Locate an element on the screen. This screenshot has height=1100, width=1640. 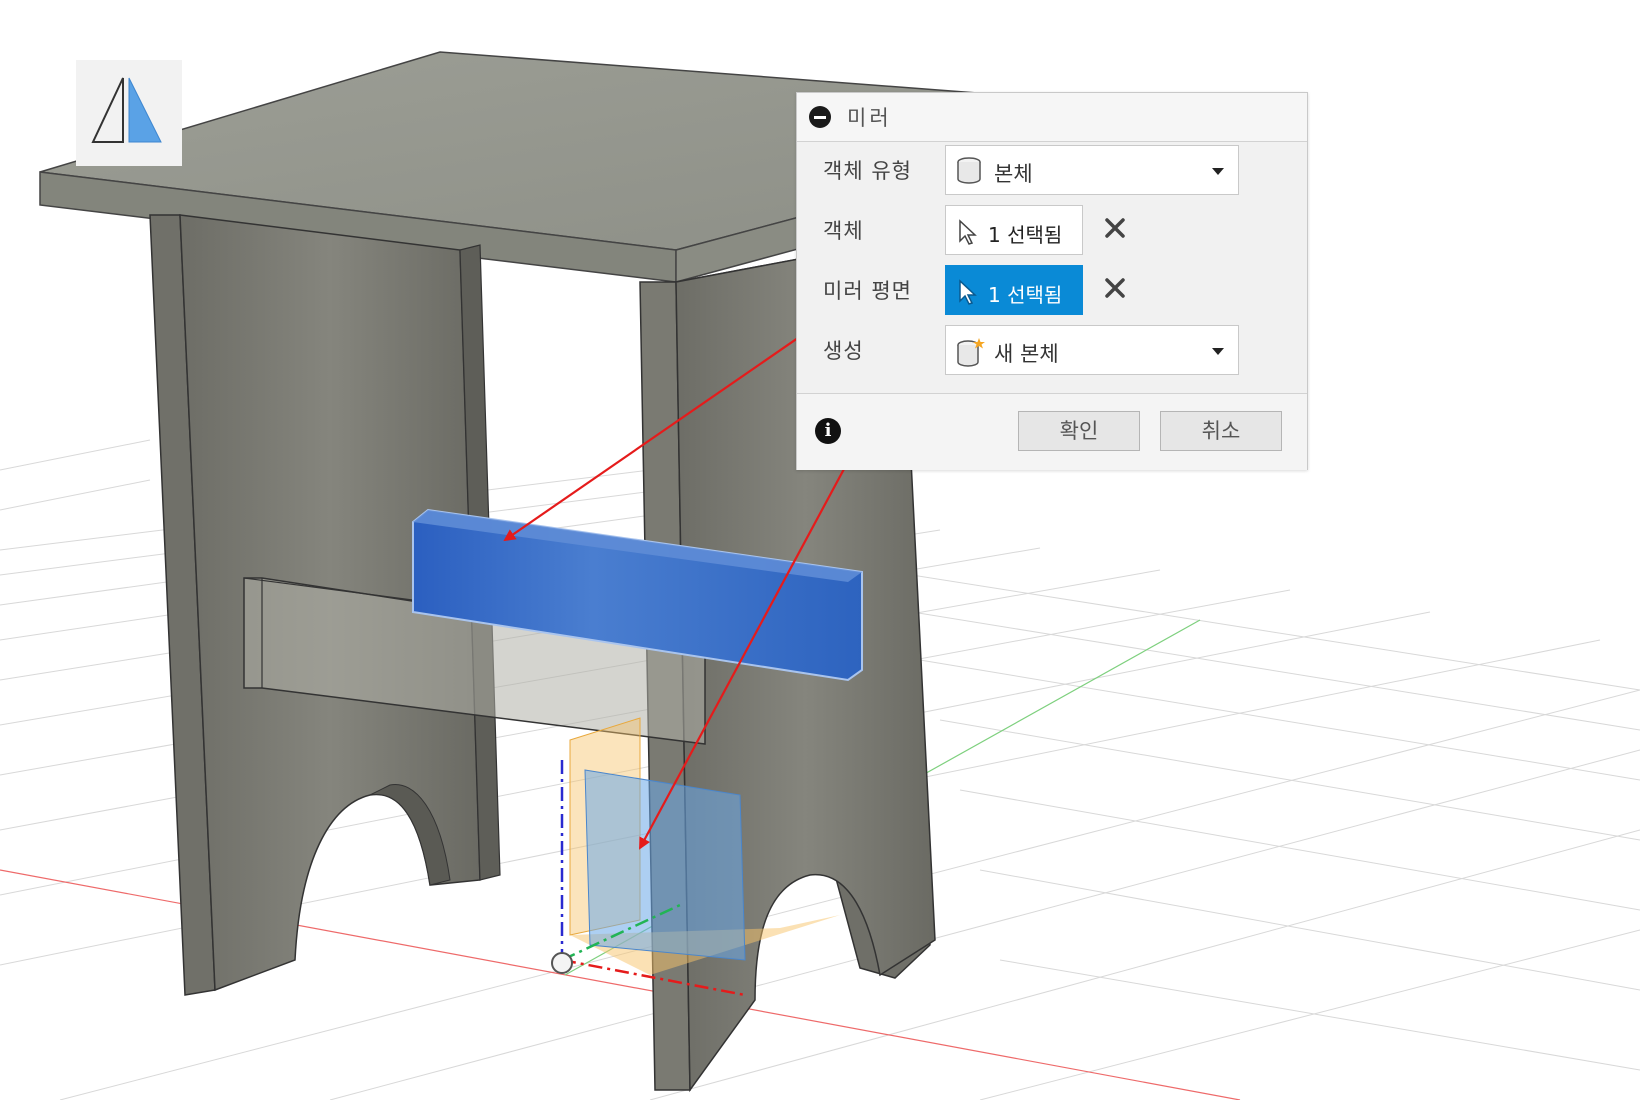
object-type-label: 객체 유형 is located at coordinates (867, 171).